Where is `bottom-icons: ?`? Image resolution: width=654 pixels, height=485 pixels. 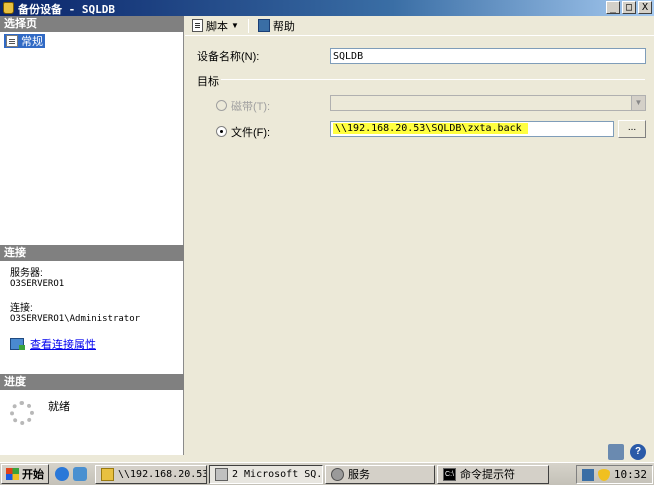 bottom-icons: ? is located at coordinates (627, 452).